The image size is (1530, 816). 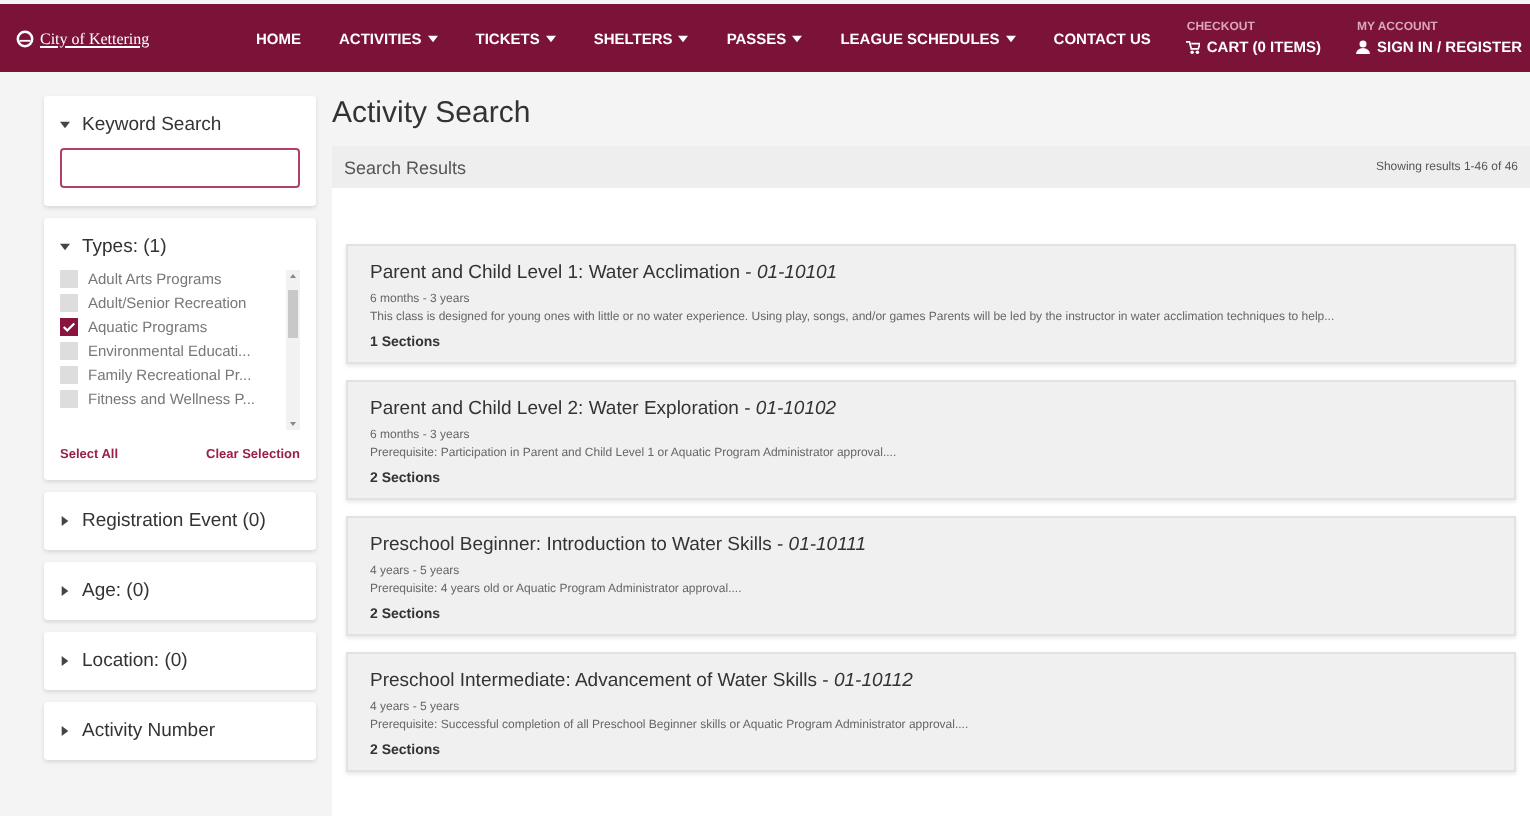 What do you see at coordinates (405, 167) in the screenshot?
I see `results-title: Search Results` at bounding box center [405, 167].